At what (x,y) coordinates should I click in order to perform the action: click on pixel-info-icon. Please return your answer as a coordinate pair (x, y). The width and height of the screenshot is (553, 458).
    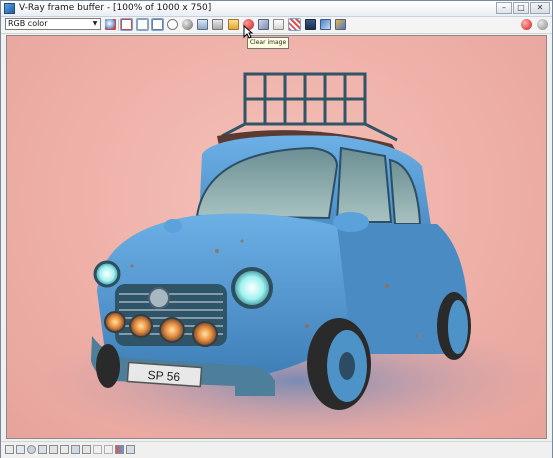
    Looking at the image, I should click on (9, 449).